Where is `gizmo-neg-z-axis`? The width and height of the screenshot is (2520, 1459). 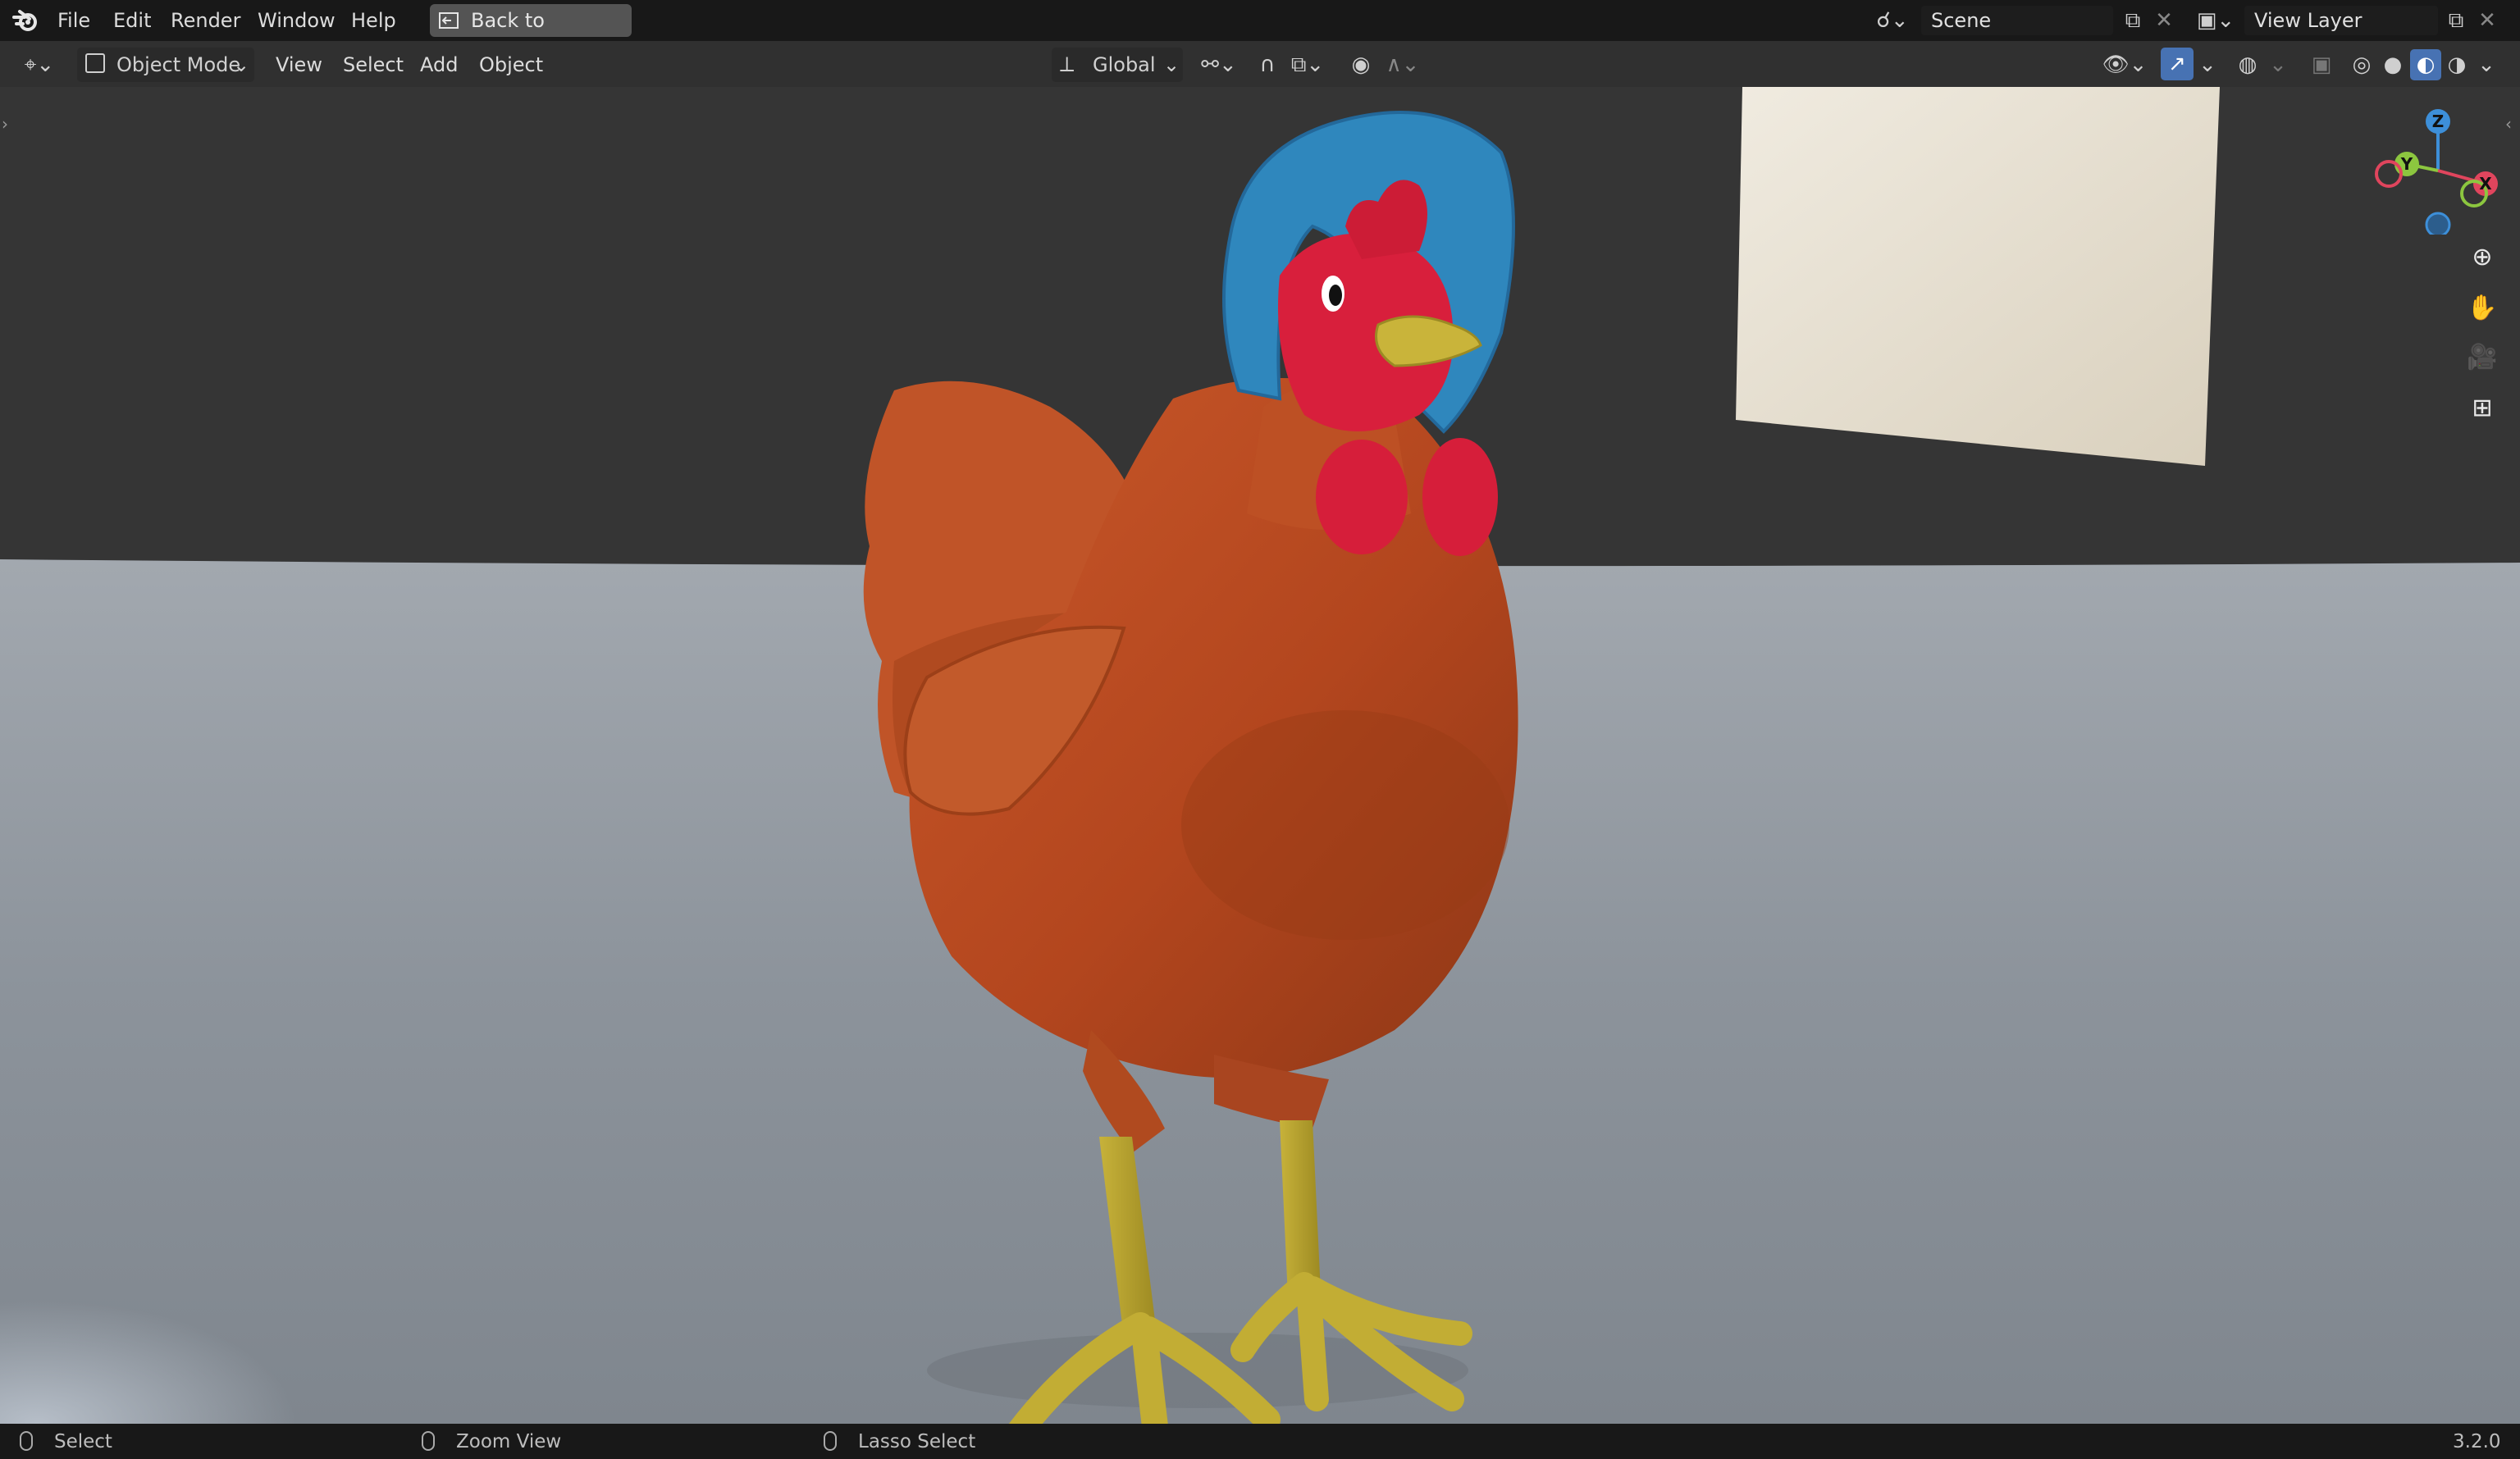
gizmo-neg-z-axis is located at coordinates (2438, 223).